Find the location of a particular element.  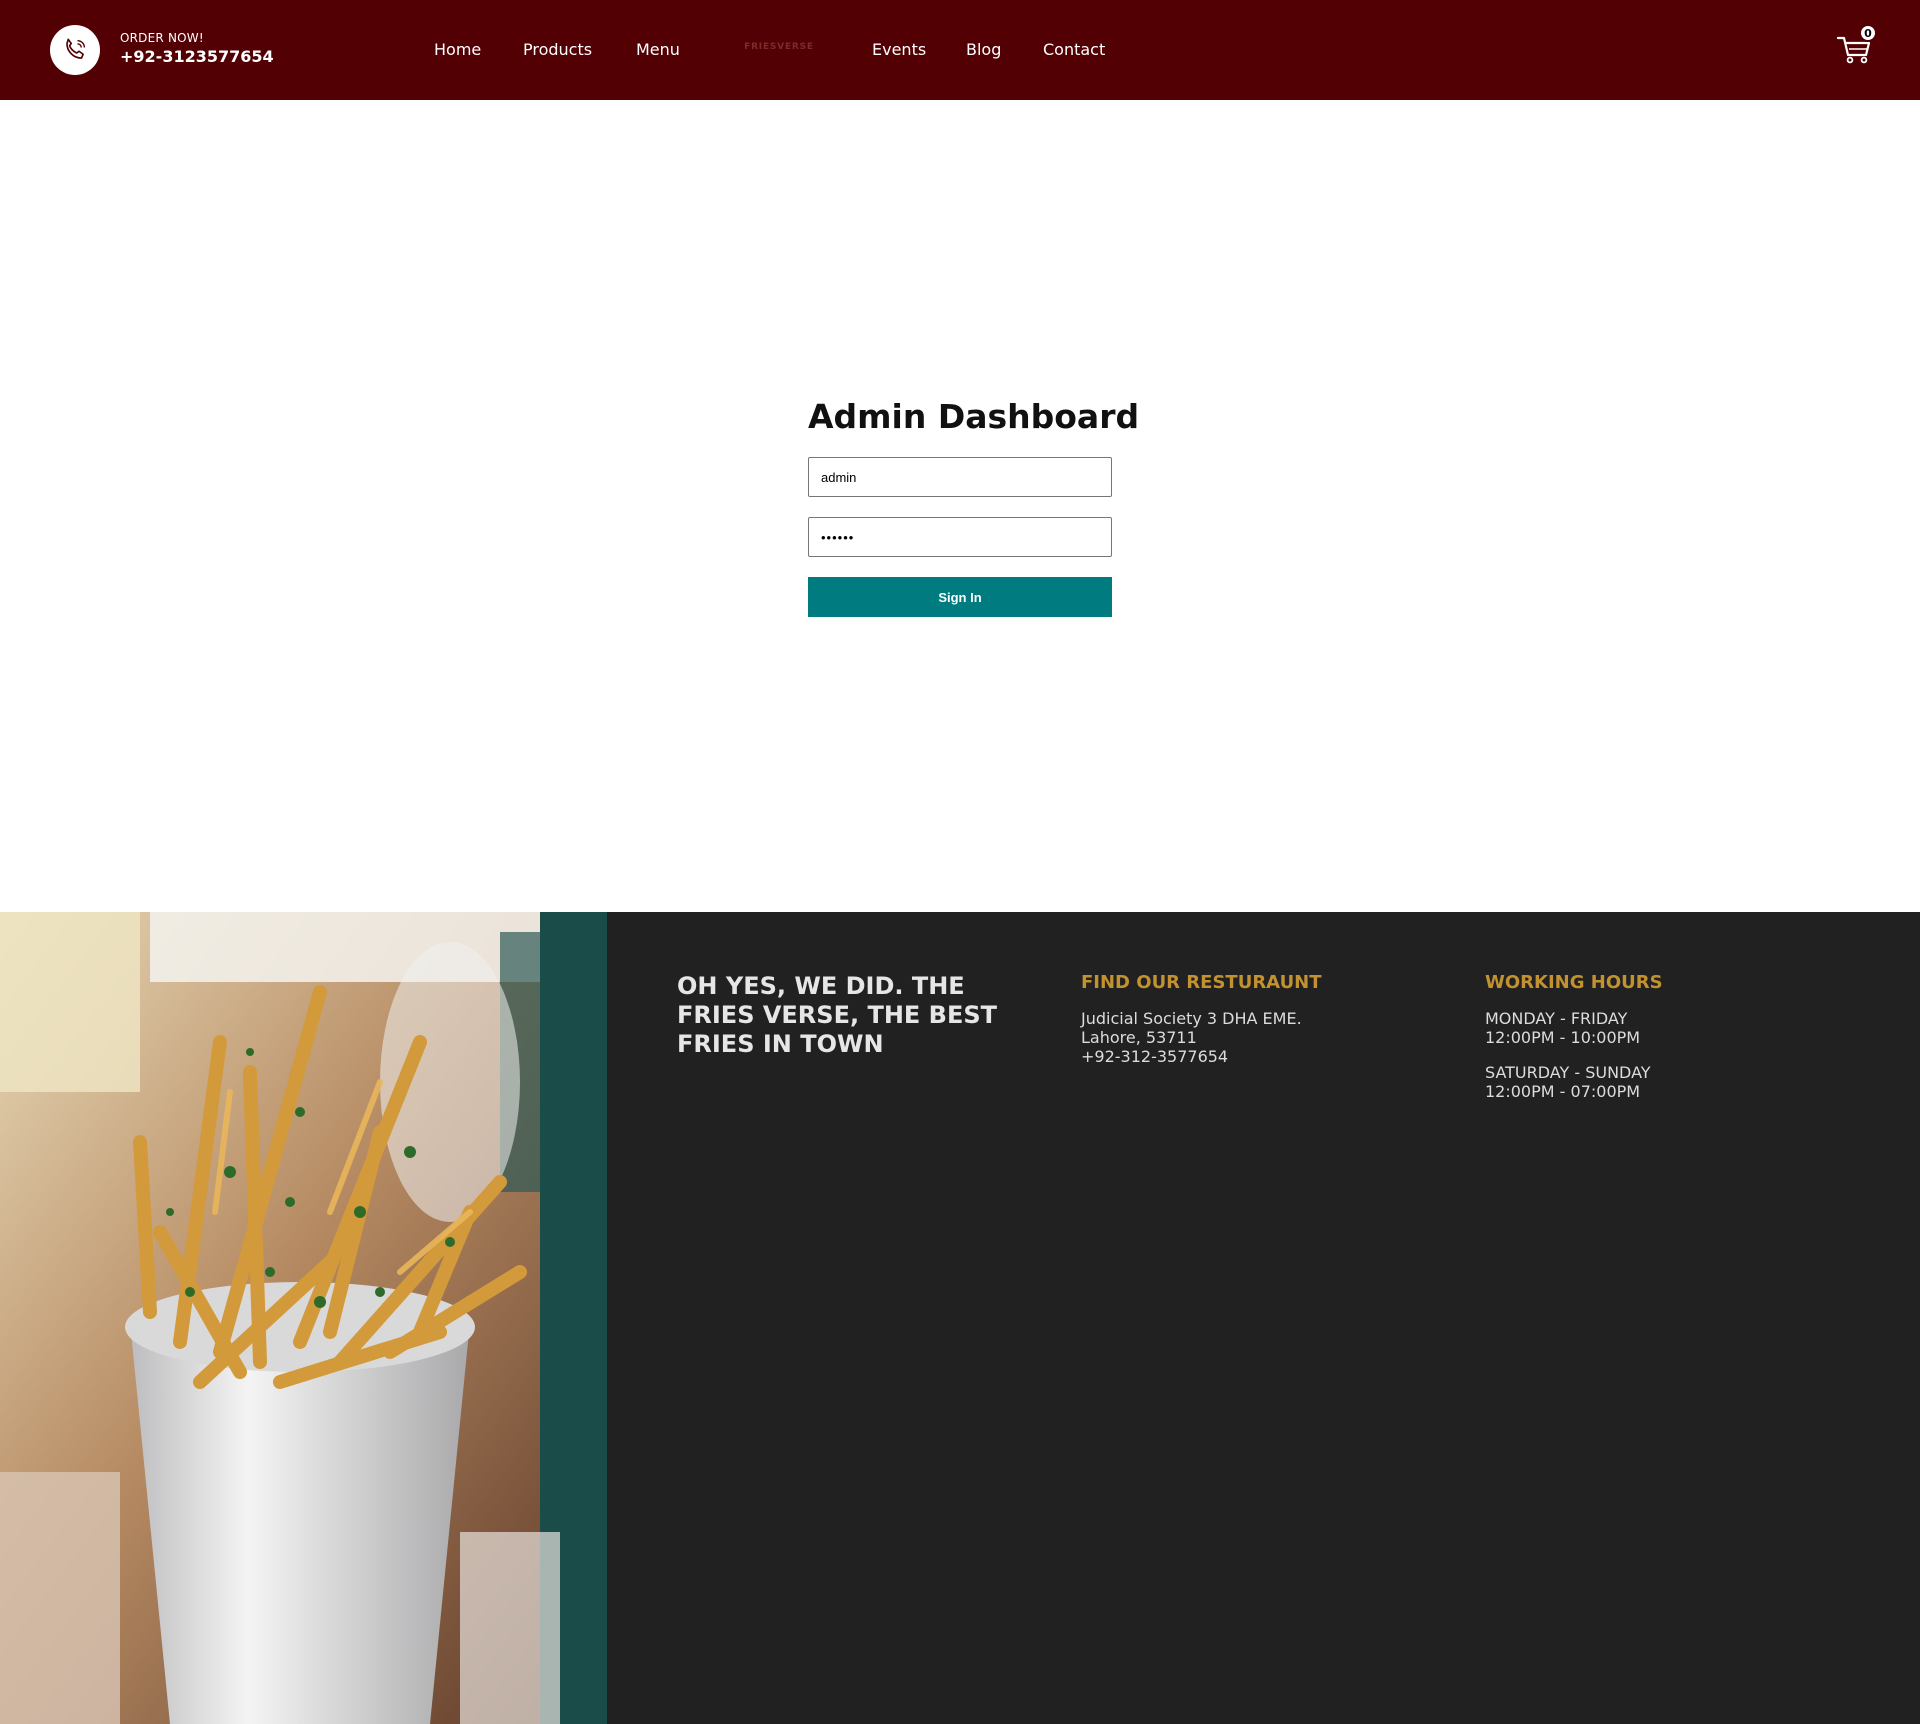

working-hours-heading: WORKING HOURS is located at coordinates (1574, 982).